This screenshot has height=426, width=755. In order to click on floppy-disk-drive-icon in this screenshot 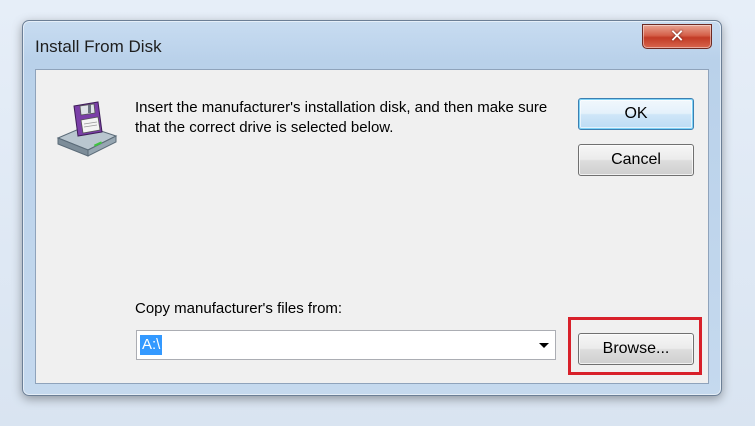, I will do `click(87, 129)`.